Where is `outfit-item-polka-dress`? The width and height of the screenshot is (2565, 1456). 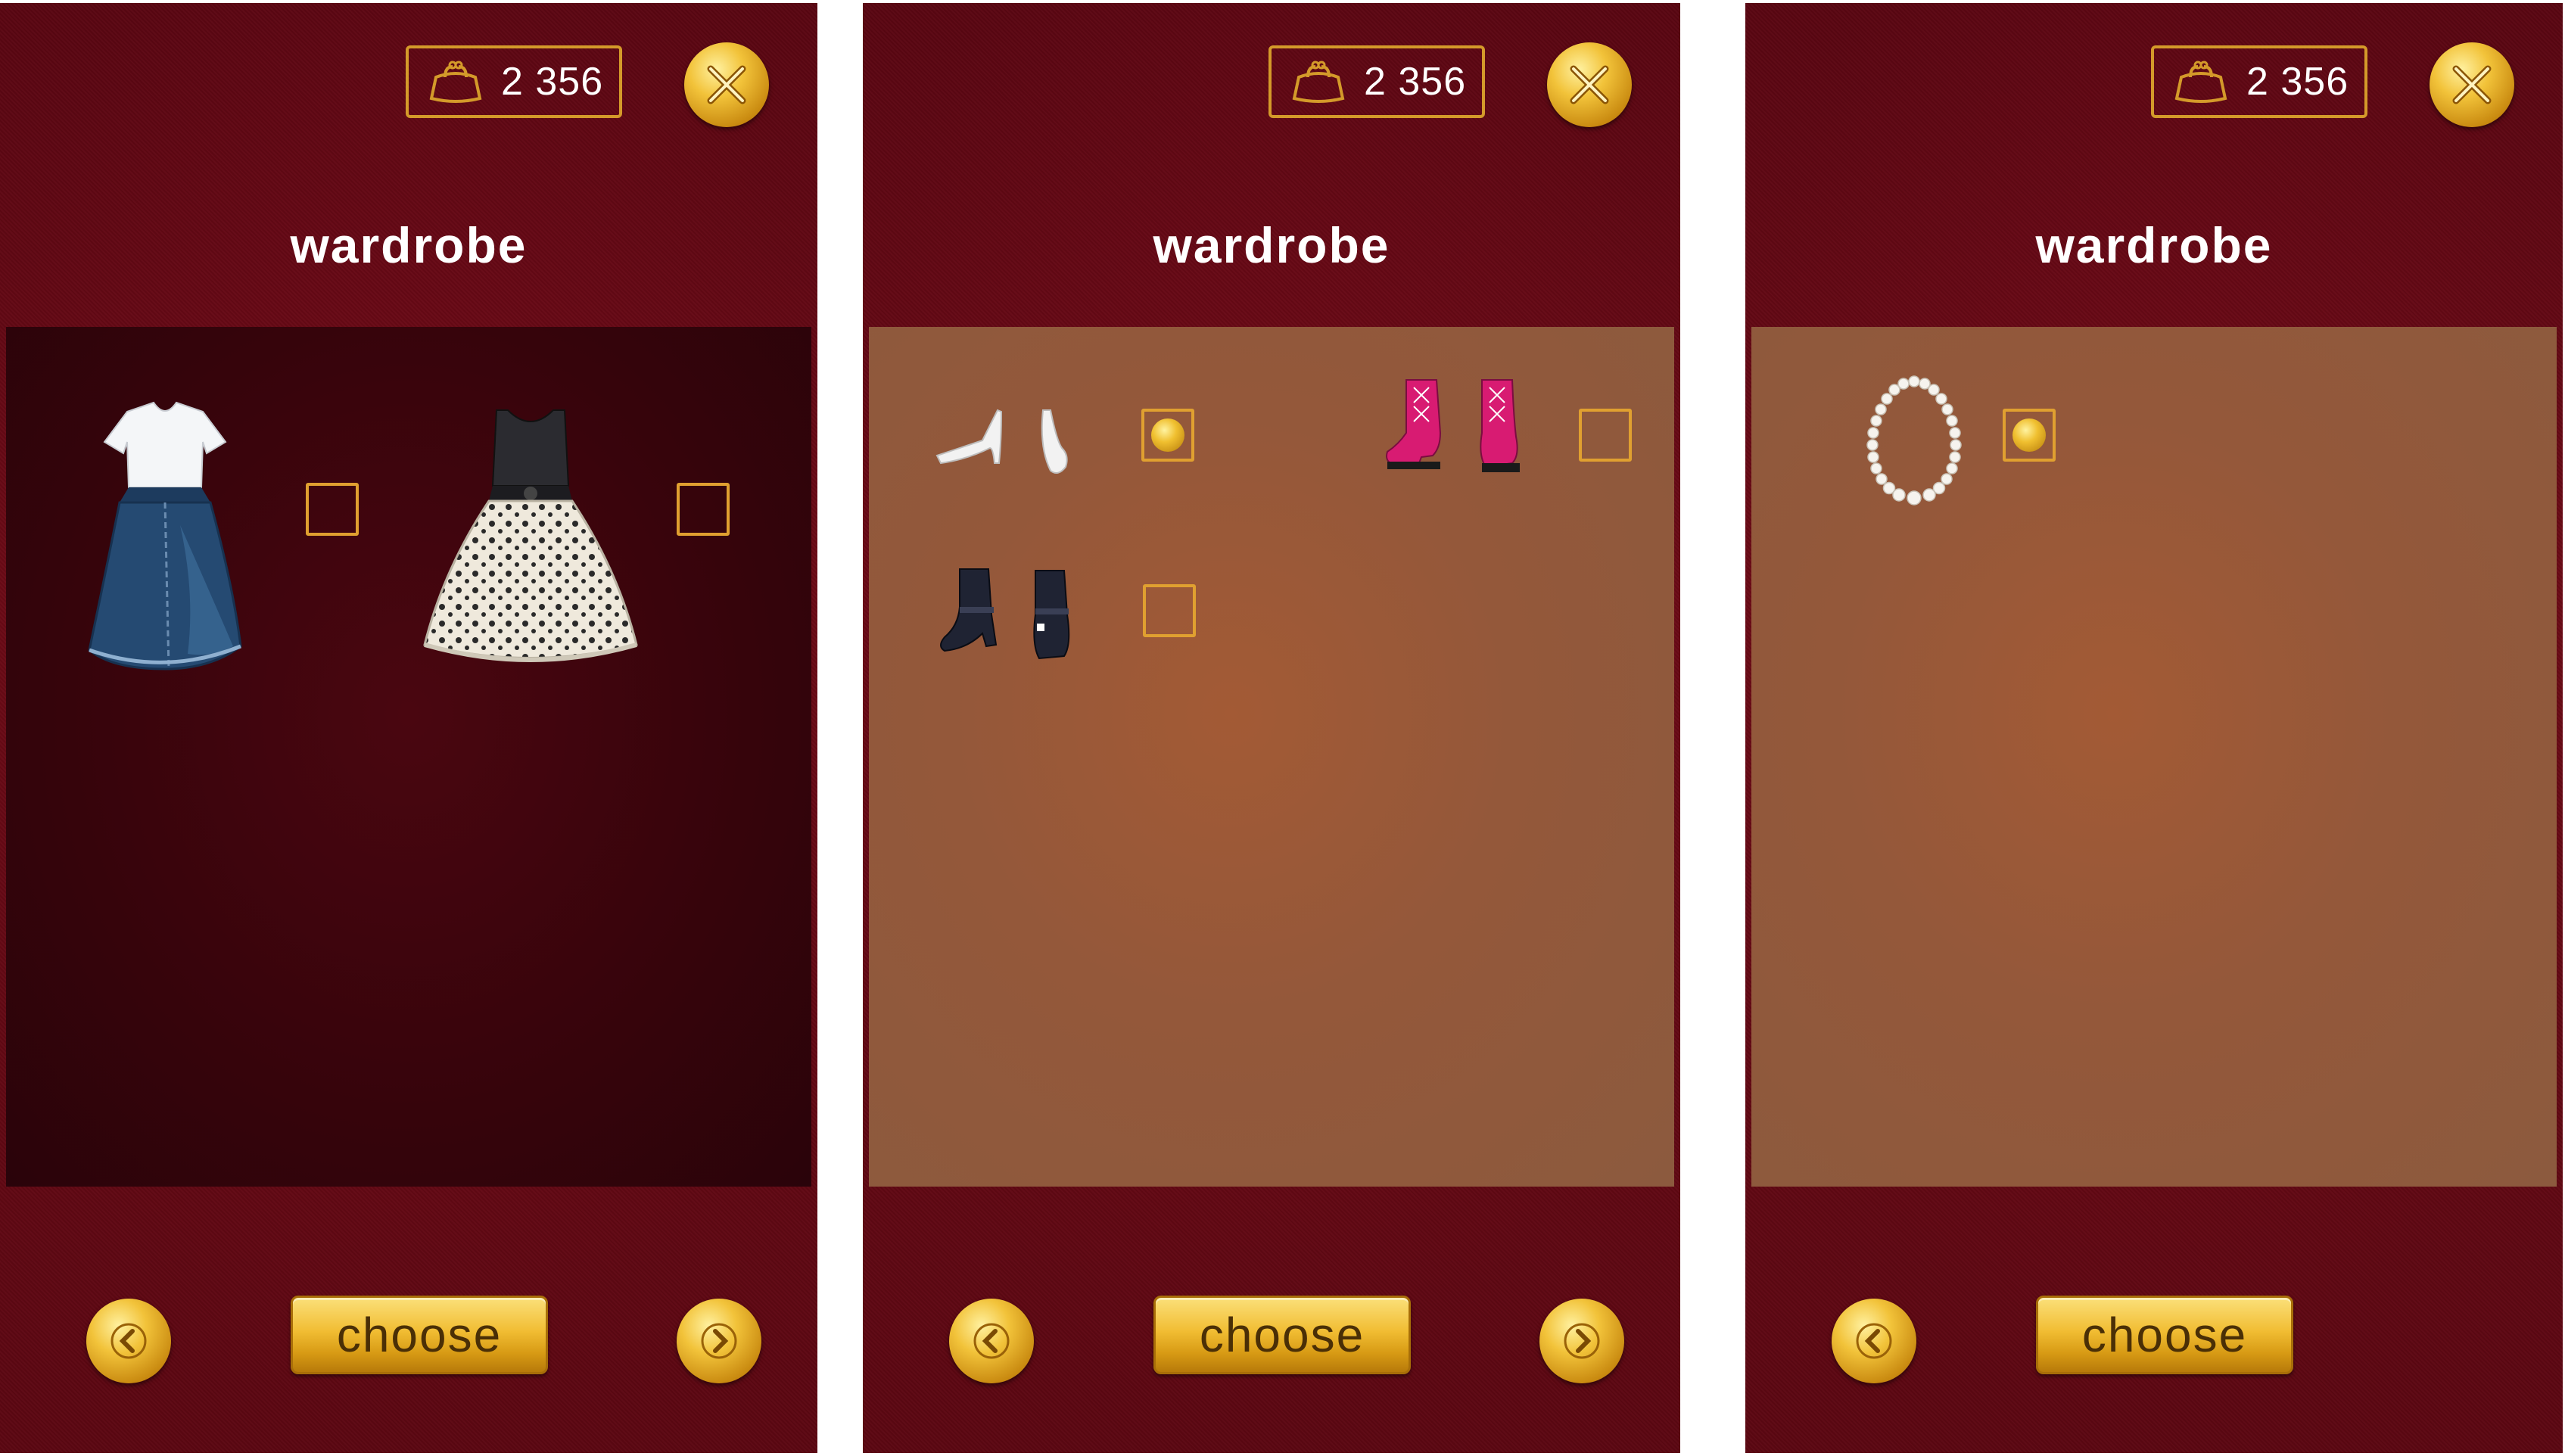
outfit-item-polka-dress is located at coordinates (530, 539).